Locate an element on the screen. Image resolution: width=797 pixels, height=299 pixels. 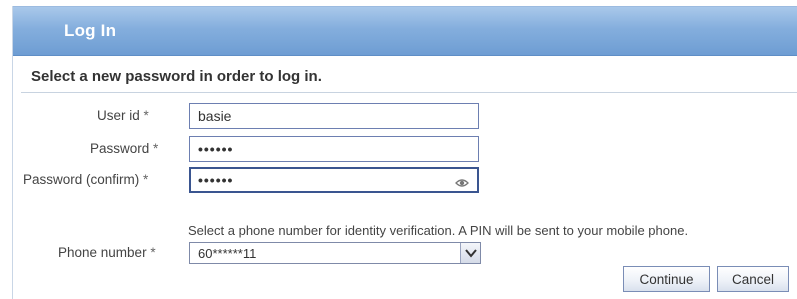
phone-dropdown-button is located at coordinates (470, 253).